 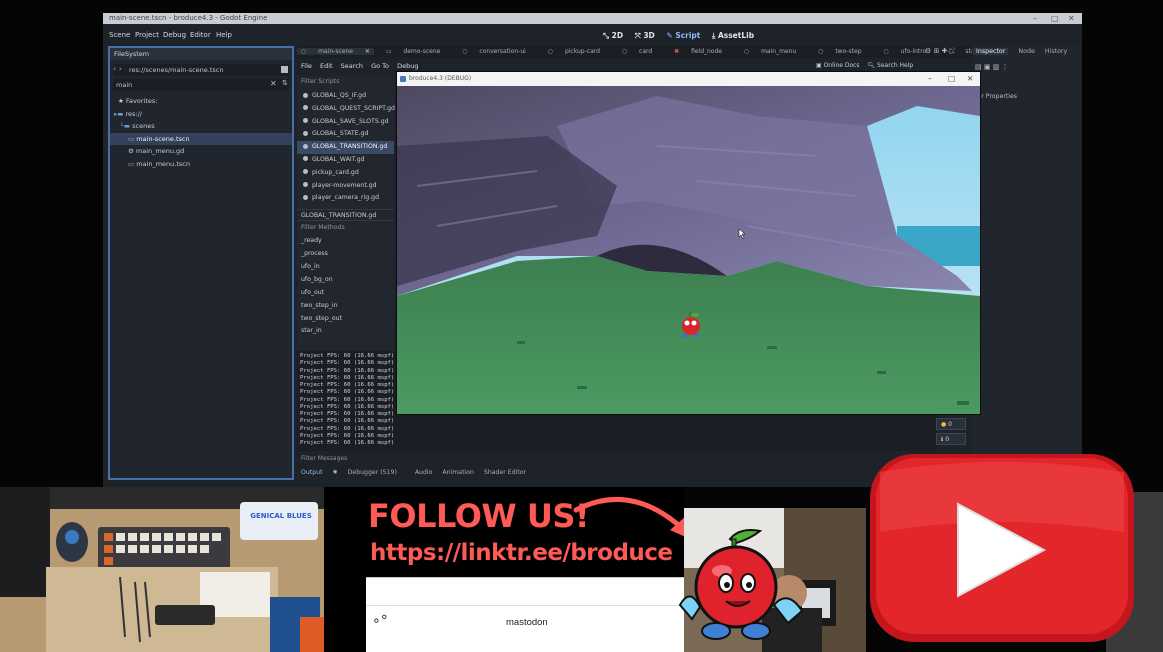 I want to click on tree-item-scenes: └▬ scenes, so click(x=201, y=126).